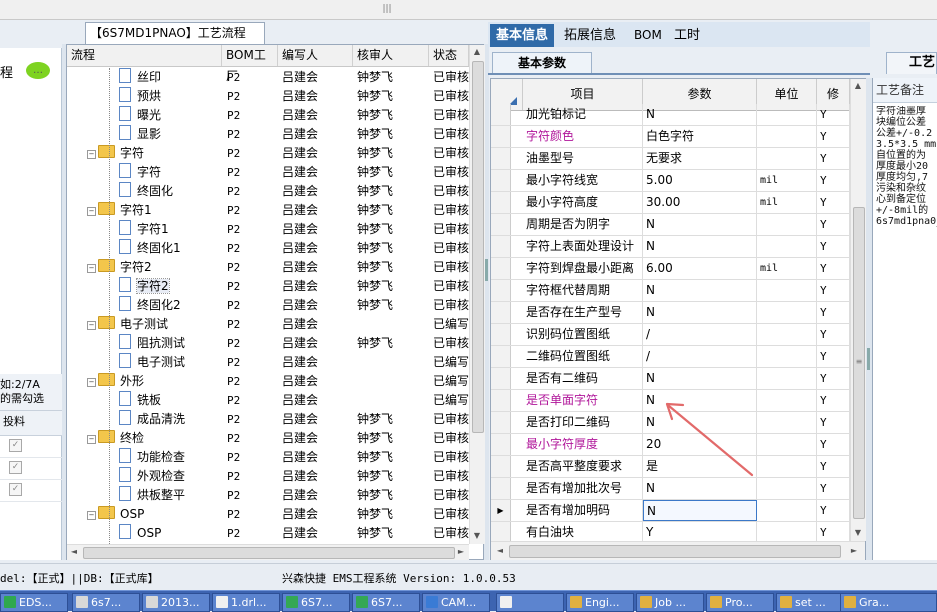  What do you see at coordinates (670, 203) in the screenshot?
I see `table-row: 最小字符高度 30.00 mil Y` at bounding box center [670, 203].